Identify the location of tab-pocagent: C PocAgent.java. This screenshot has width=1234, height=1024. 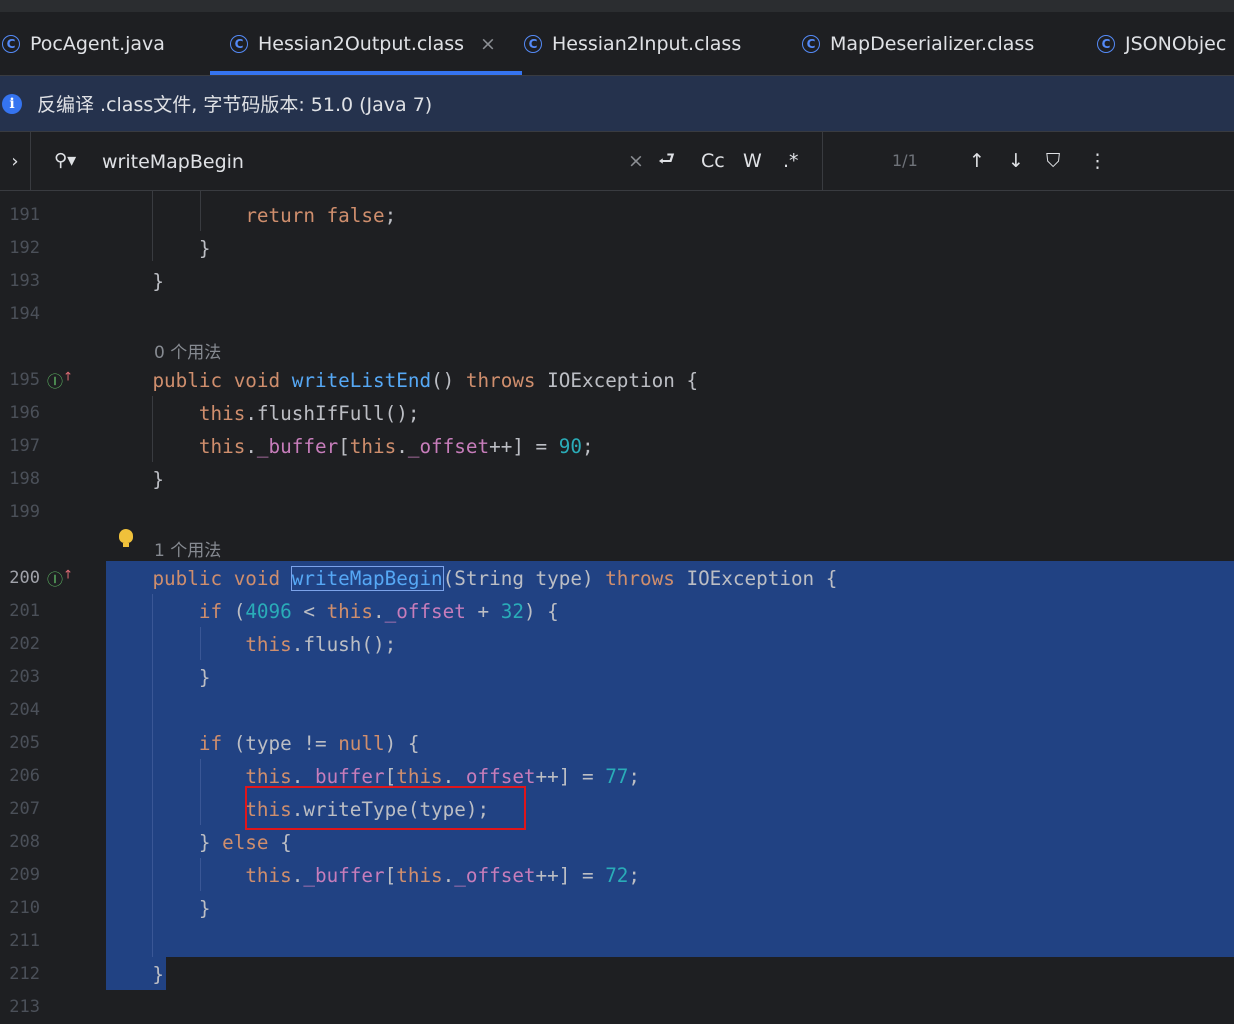
(83, 43).